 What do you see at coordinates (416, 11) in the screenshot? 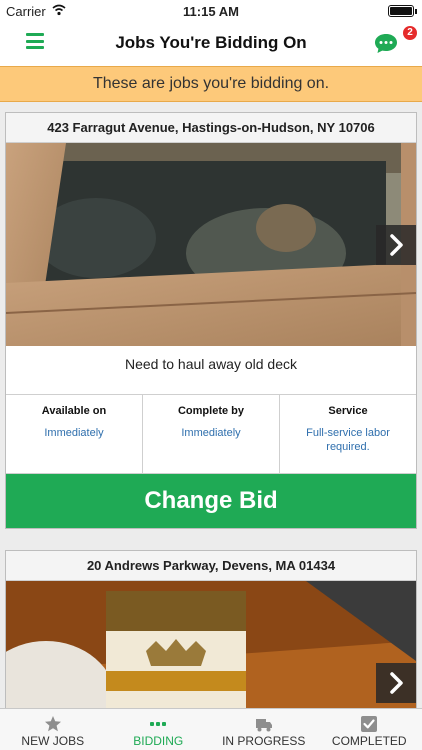
I see `battery-tip` at bounding box center [416, 11].